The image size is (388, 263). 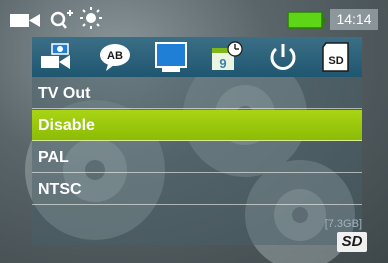 I want to click on power-icon, so click(x=283, y=57).